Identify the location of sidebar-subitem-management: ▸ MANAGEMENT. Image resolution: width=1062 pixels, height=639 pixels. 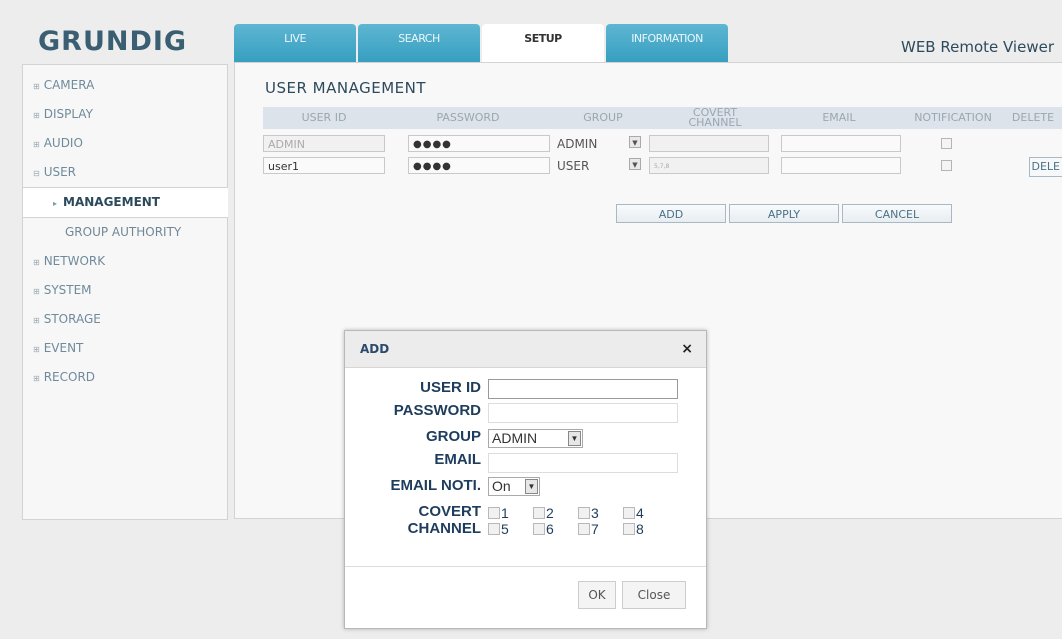
(125, 202).